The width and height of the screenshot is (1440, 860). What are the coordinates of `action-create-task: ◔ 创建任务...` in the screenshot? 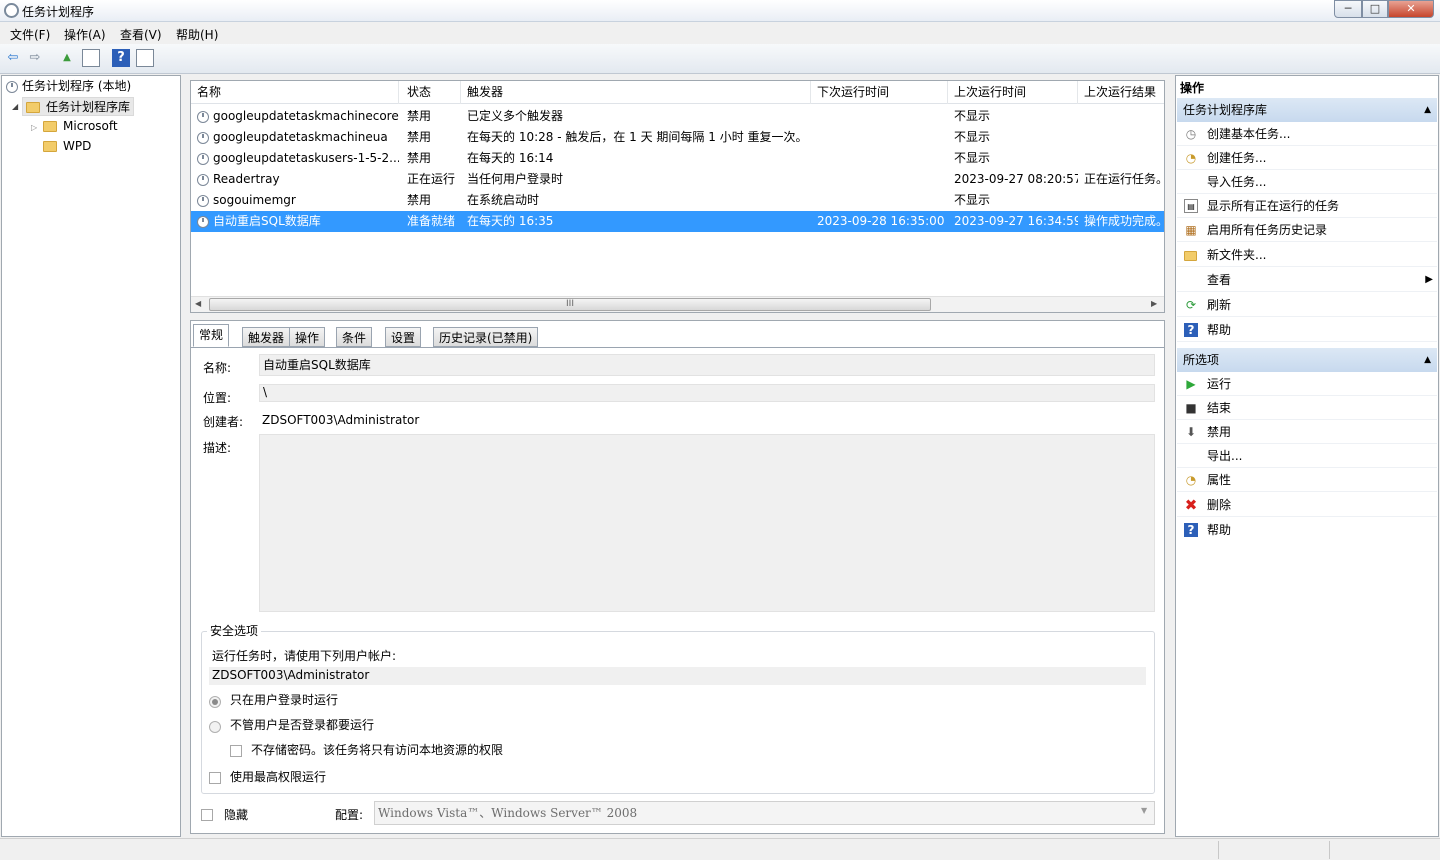 It's located at (1307, 158).